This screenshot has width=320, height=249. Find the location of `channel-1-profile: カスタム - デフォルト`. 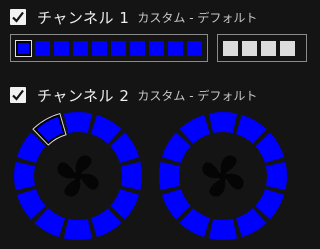

channel-1-profile: カスタム - デフォルト is located at coordinates (197, 17).